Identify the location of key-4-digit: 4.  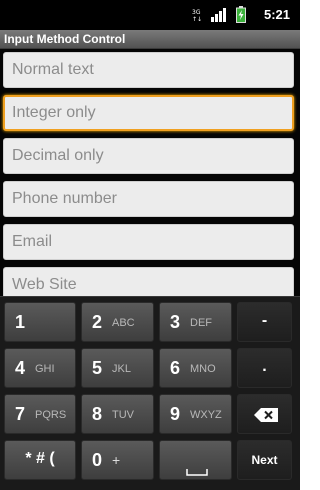
(20, 368).